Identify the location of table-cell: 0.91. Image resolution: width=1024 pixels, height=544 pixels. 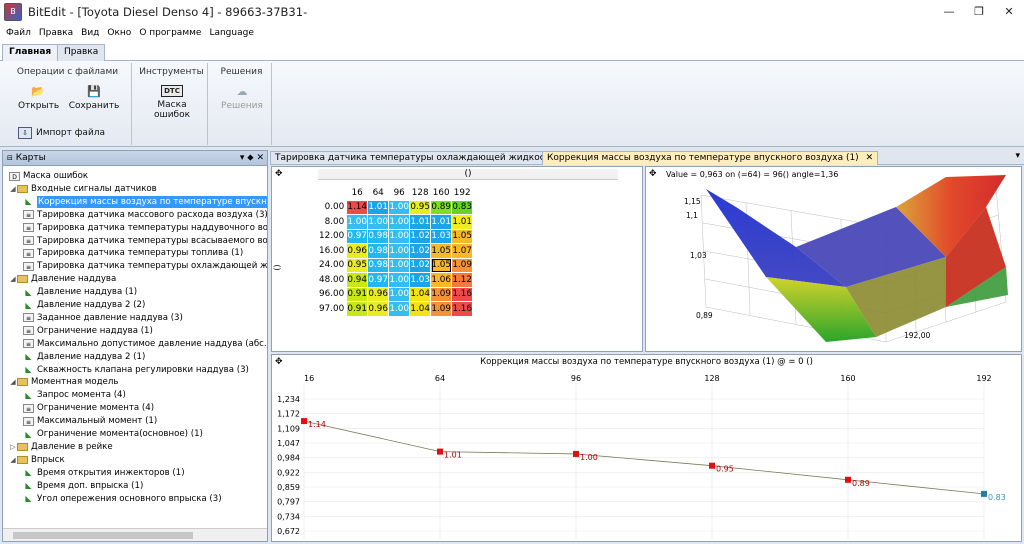
(357, 309).